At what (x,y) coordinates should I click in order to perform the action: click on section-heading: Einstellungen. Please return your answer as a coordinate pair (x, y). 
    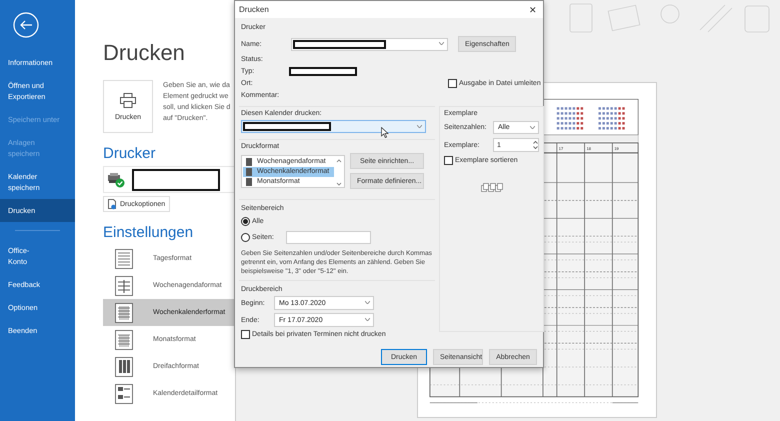
    Looking at the image, I should click on (148, 233).